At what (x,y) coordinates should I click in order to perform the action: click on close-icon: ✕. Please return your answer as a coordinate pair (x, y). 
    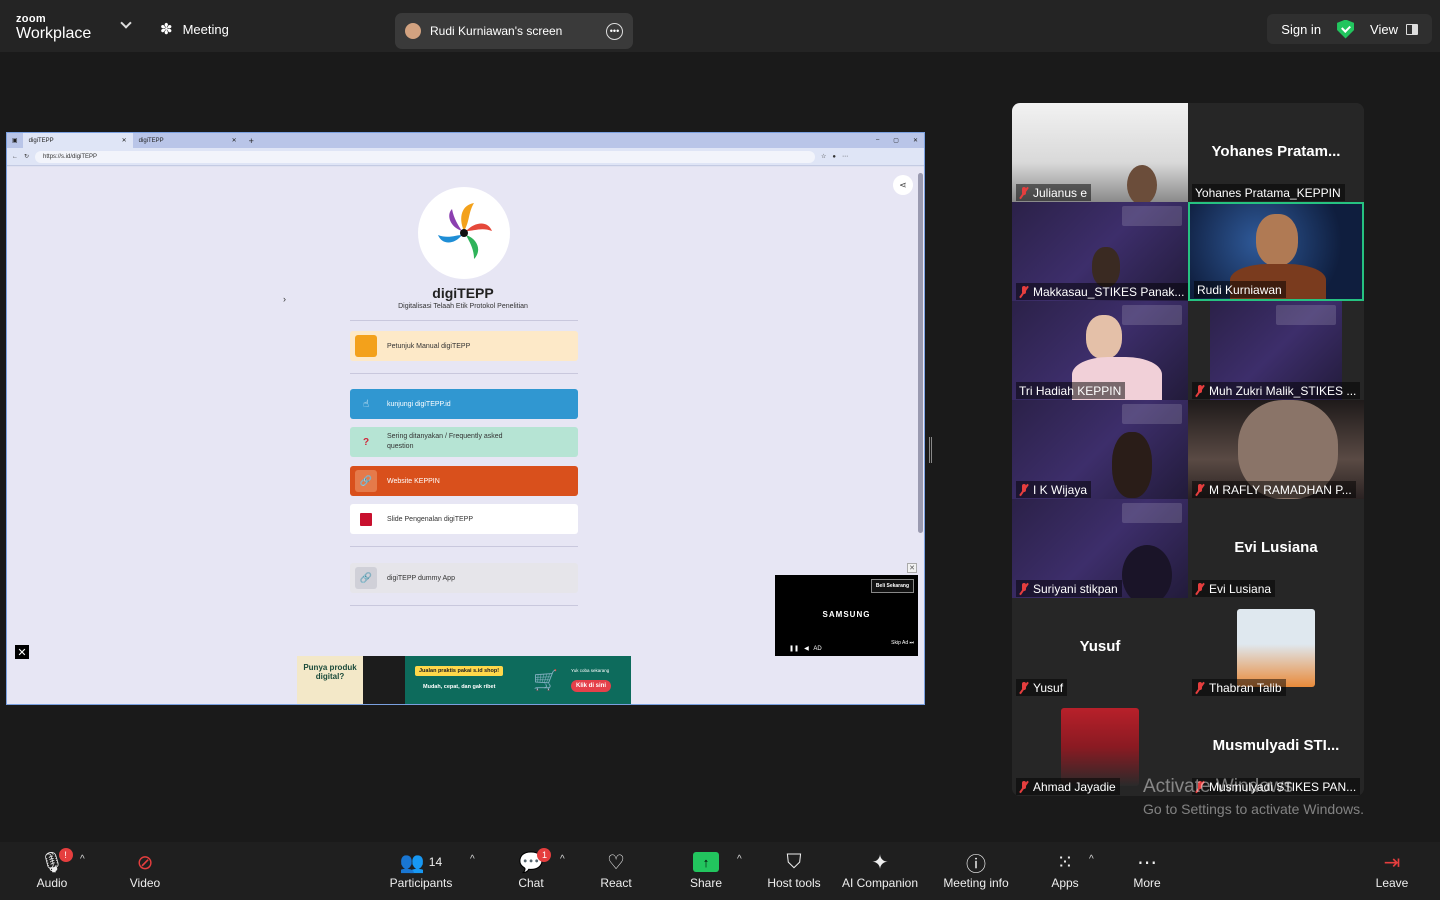
    Looking at the image, I should click on (915, 140).